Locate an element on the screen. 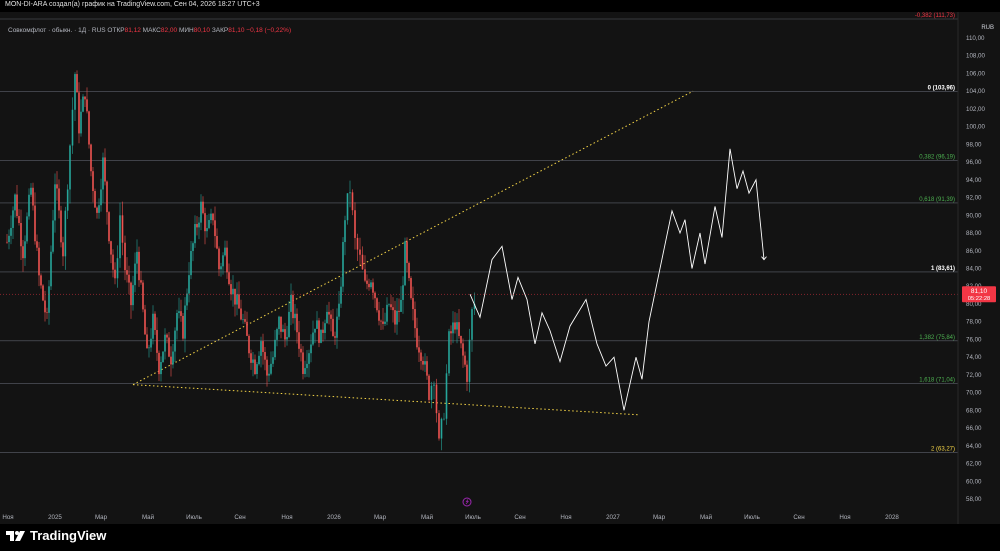 This screenshot has width=1000, height=551. legend-close-label: ЗАКР is located at coordinates (220, 30).